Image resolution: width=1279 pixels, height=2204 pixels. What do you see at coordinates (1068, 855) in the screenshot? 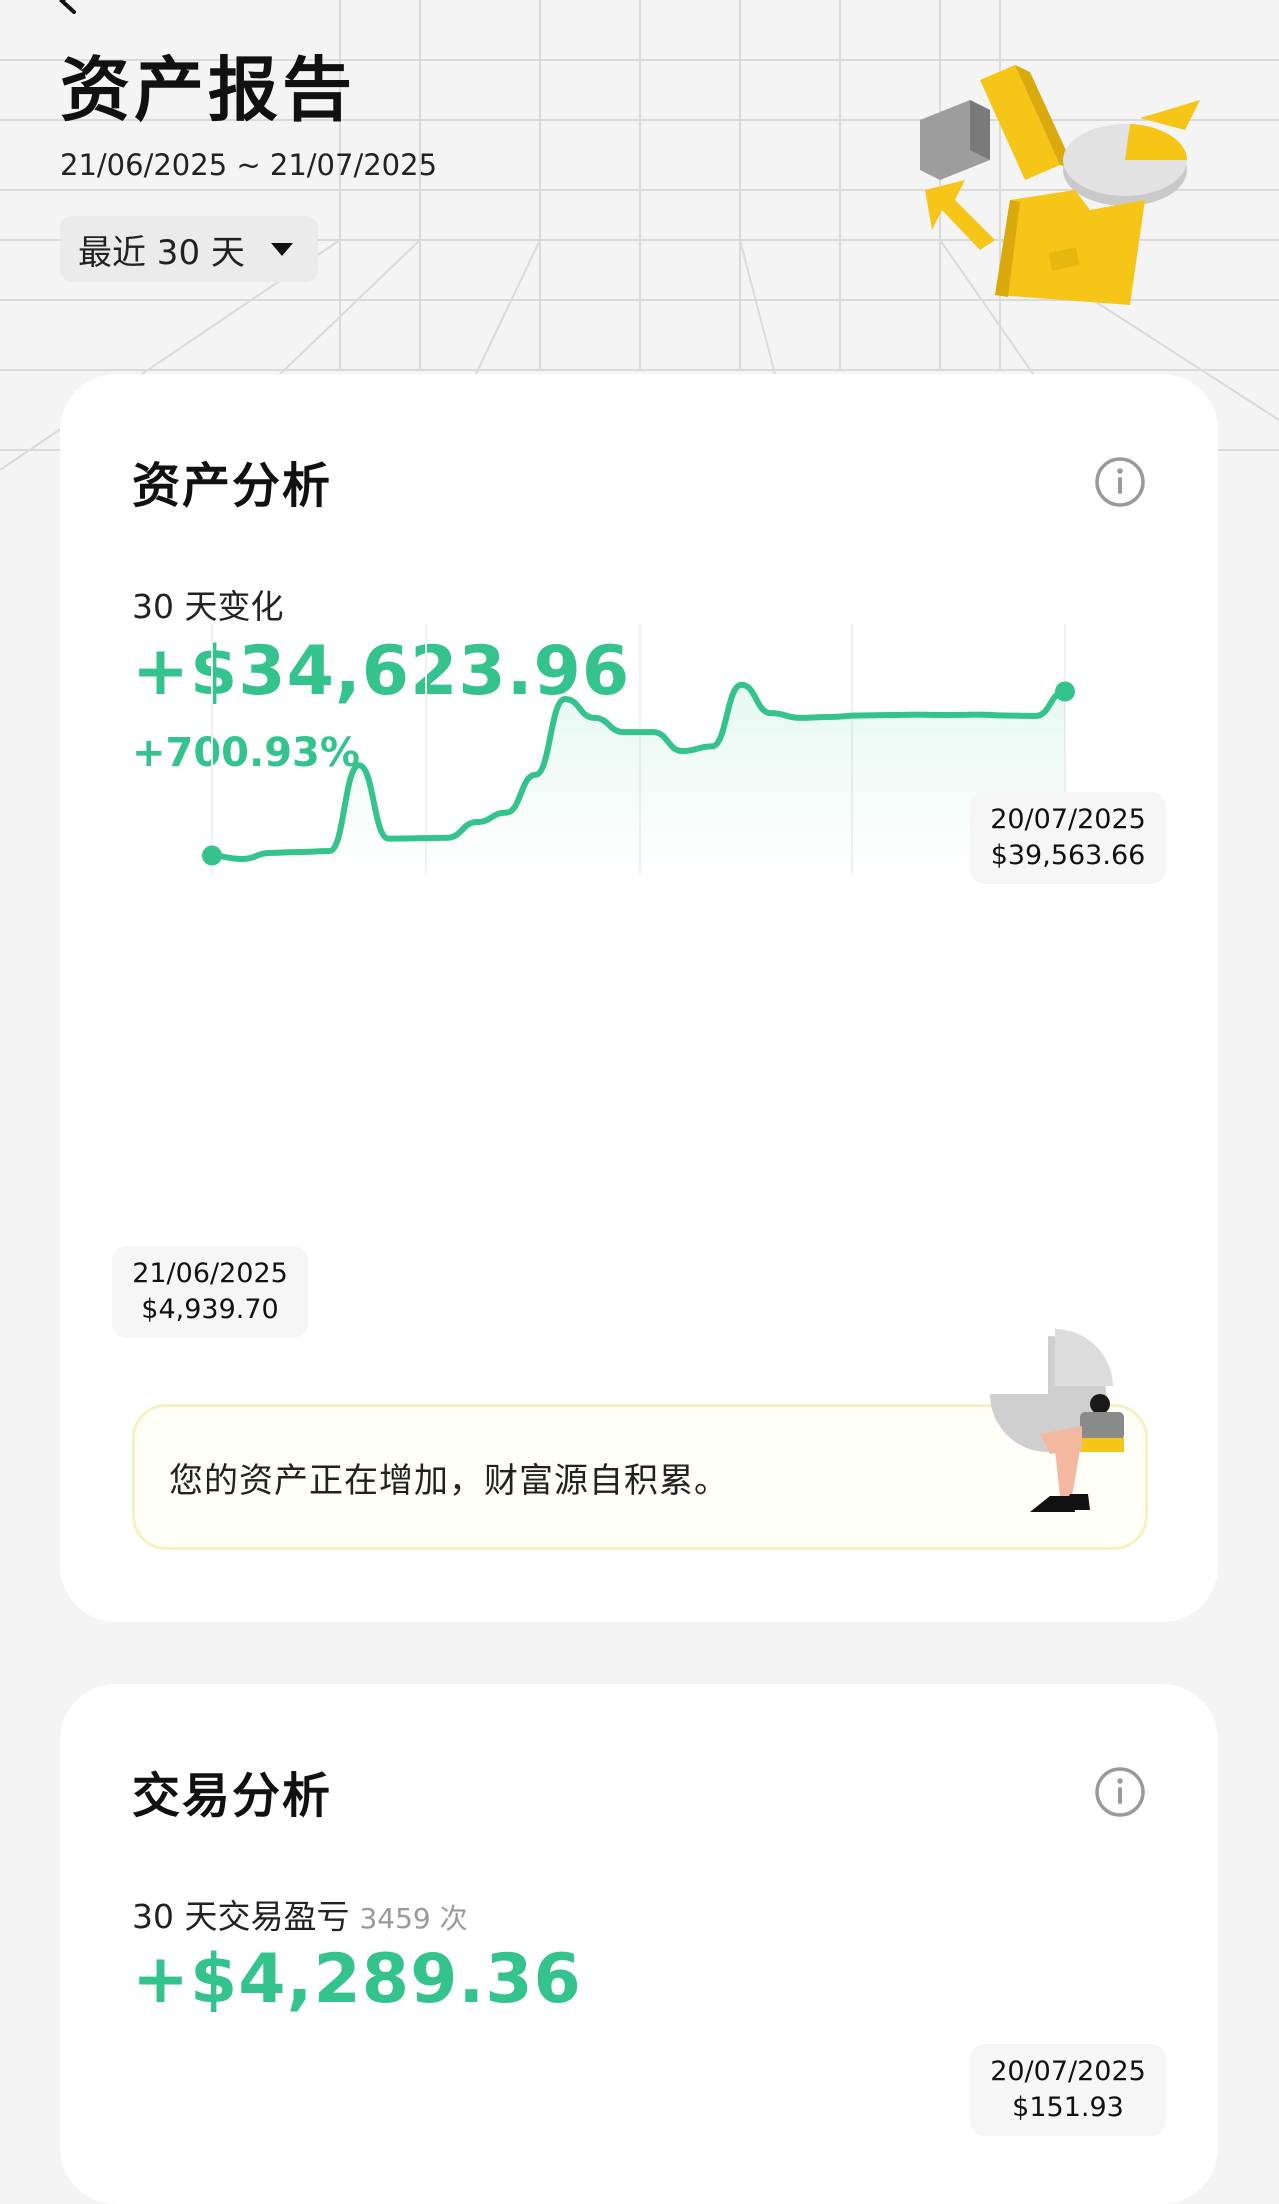
I see `end-value: $39,563.66` at bounding box center [1068, 855].